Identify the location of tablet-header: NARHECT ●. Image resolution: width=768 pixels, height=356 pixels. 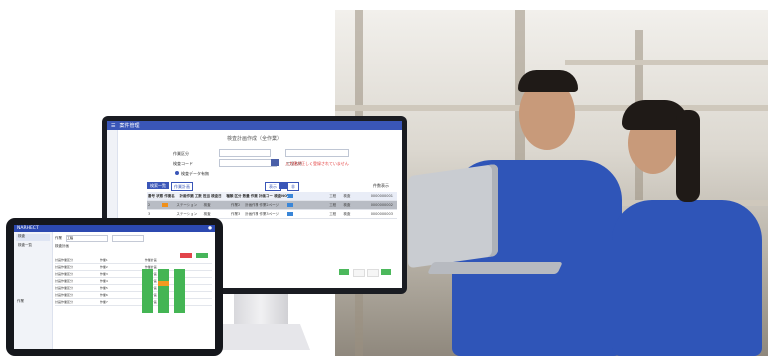
(114, 228).